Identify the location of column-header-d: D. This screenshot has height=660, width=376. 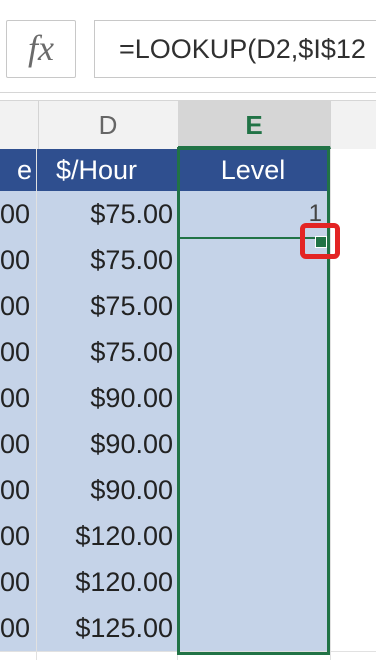
(108, 125).